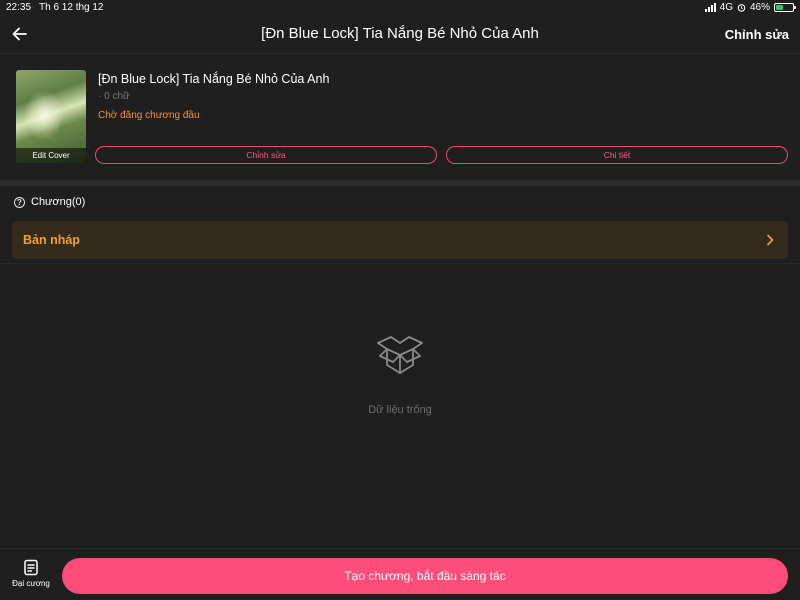 This screenshot has width=800, height=600. I want to click on edit-cover-label: Edit Cover, so click(51, 155).